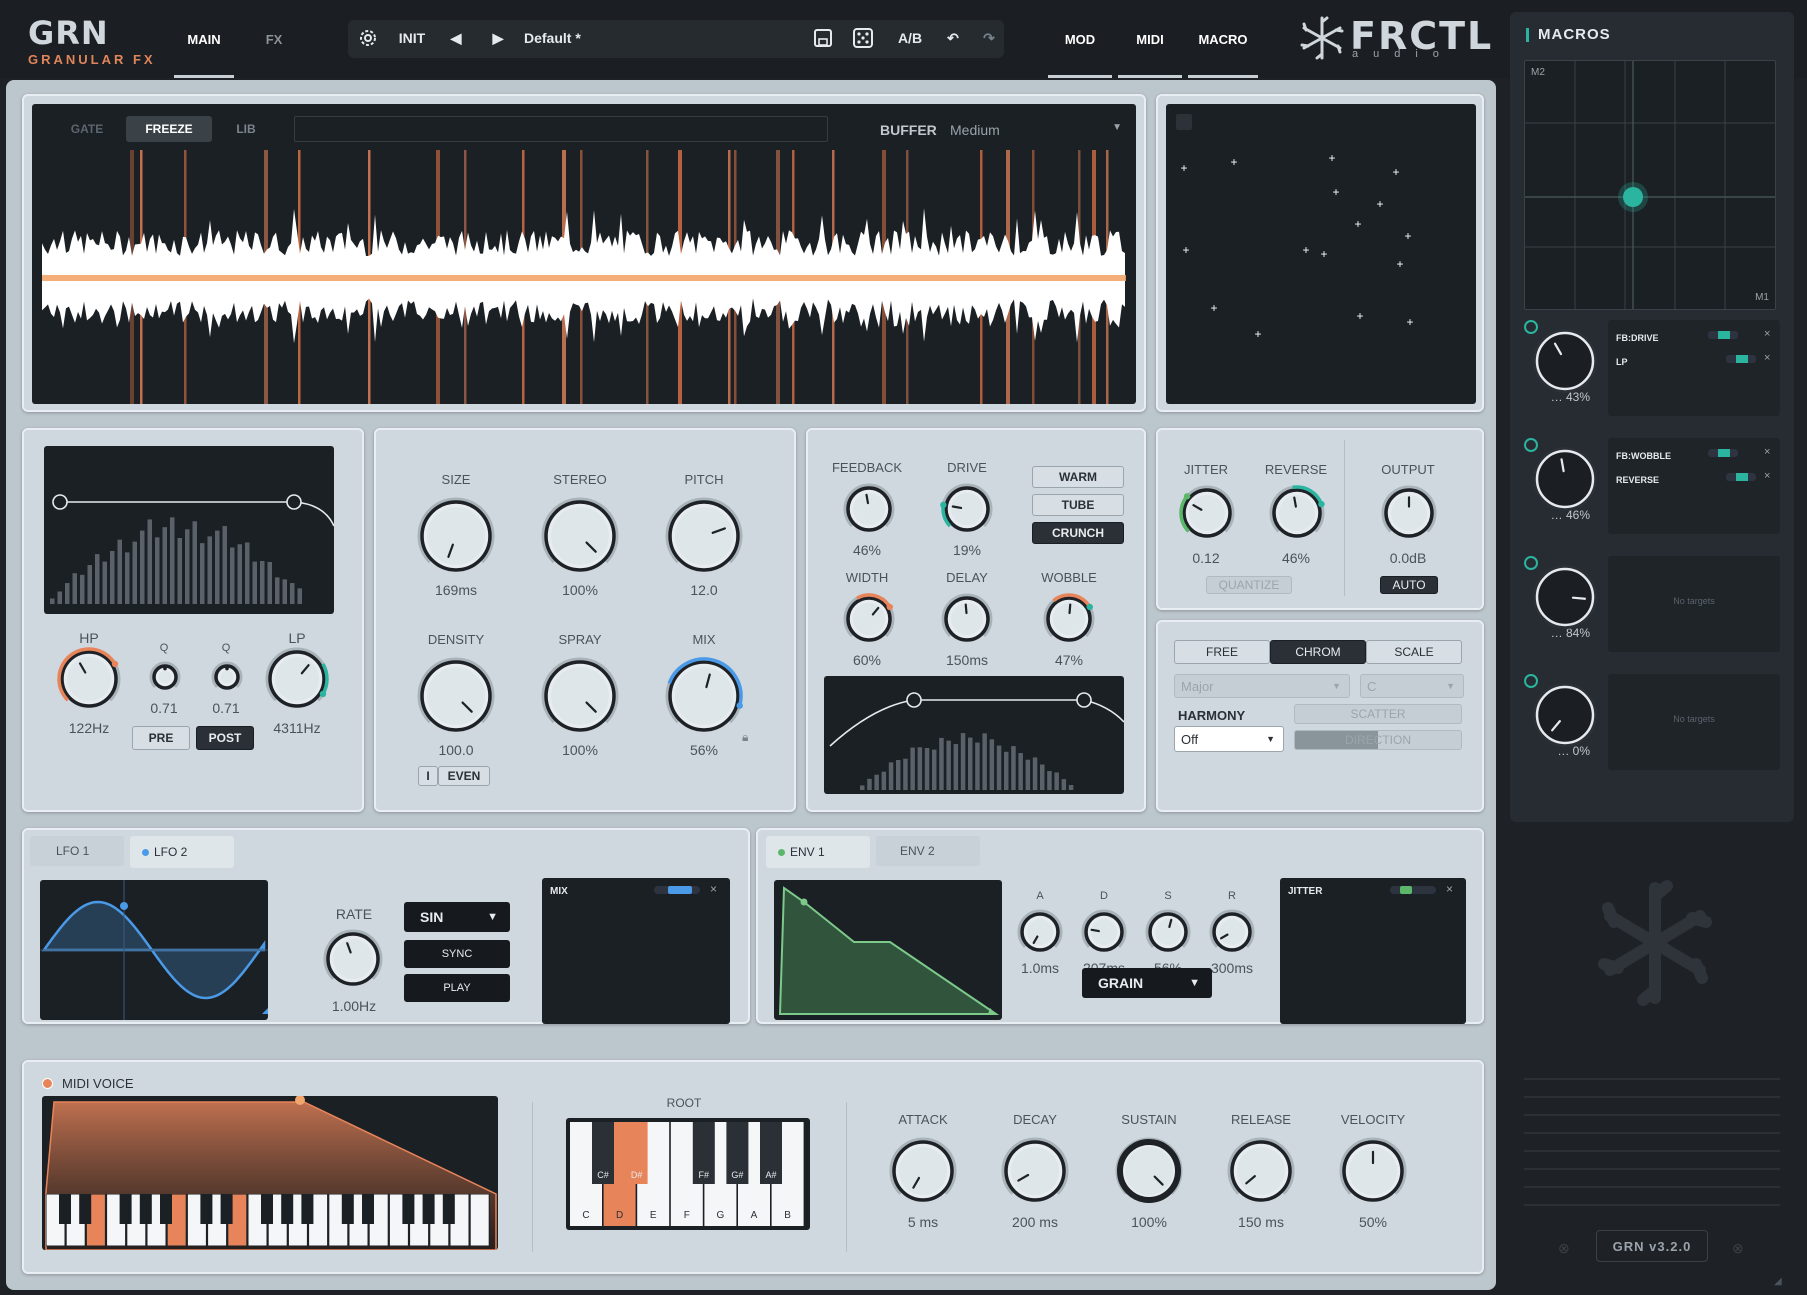 The image size is (1807, 1295). What do you see at coordinates (1069, 621) in the screenshot?
I see `wobble-knob` at bounding box center [1069, 621].